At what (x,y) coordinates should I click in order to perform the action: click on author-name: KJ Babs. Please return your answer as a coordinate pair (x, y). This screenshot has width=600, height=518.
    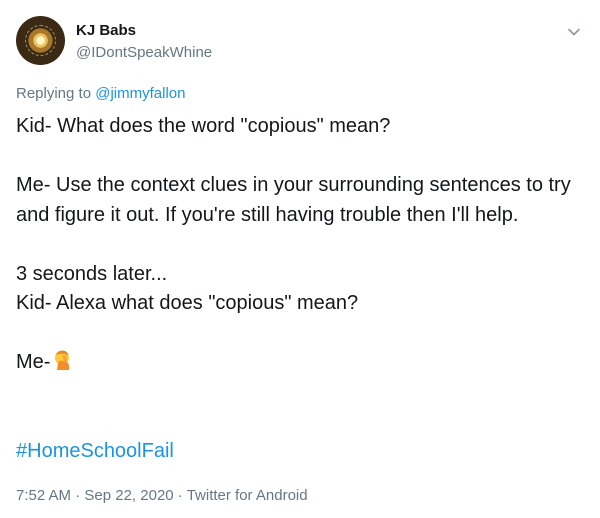
    Looking at the image, I should click on (106, 30).